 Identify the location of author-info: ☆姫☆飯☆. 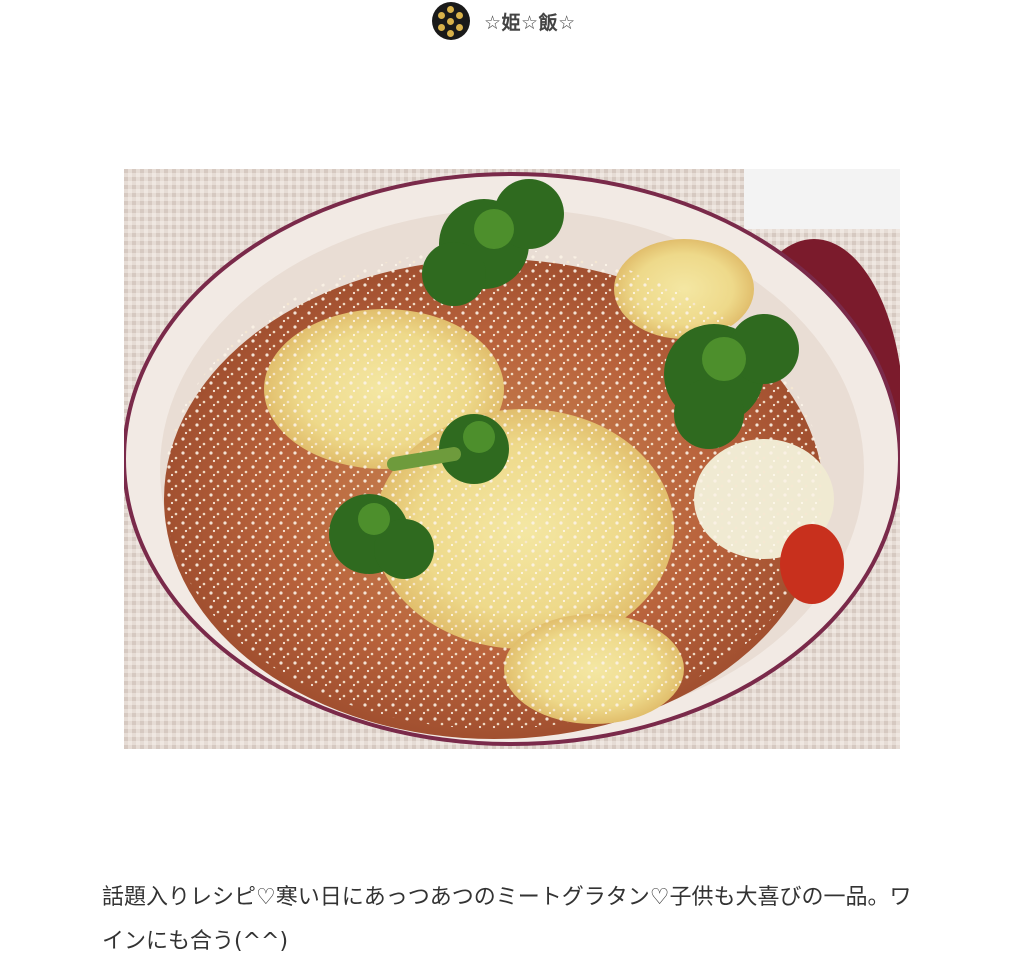
(504, 21).